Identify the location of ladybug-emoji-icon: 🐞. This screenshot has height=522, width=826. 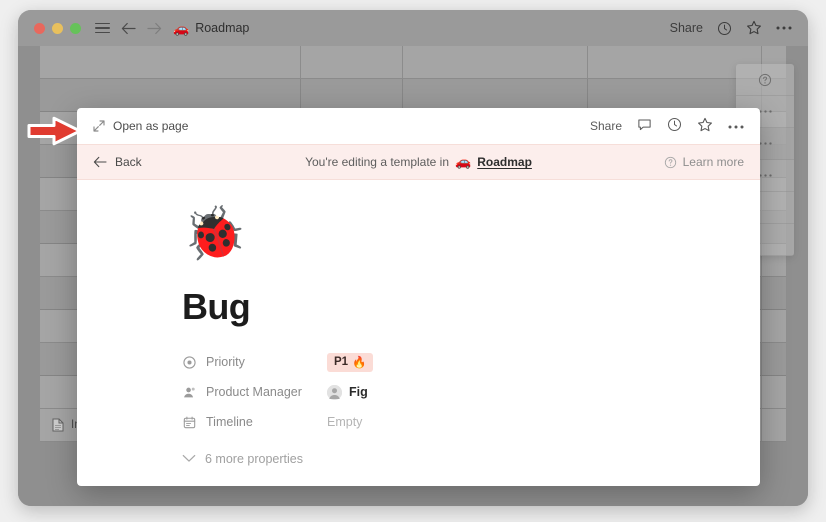
(441, 234).